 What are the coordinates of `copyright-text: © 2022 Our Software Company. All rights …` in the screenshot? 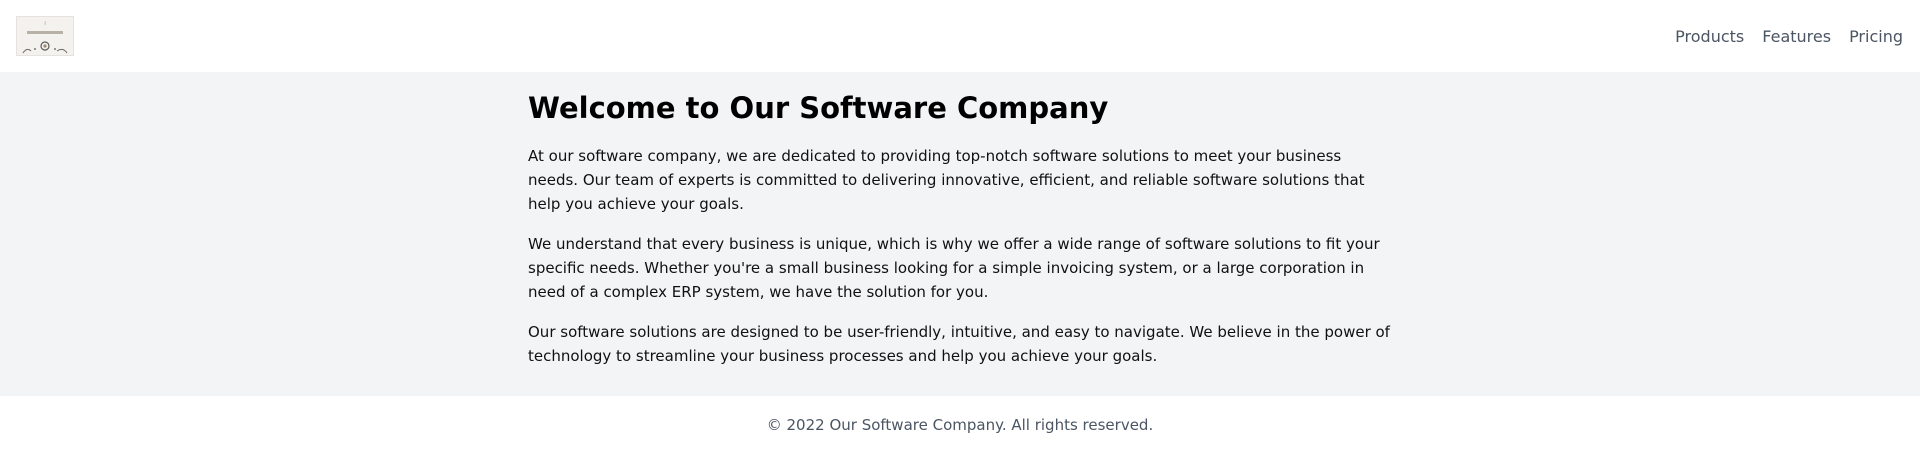 It's located at (960, 425).